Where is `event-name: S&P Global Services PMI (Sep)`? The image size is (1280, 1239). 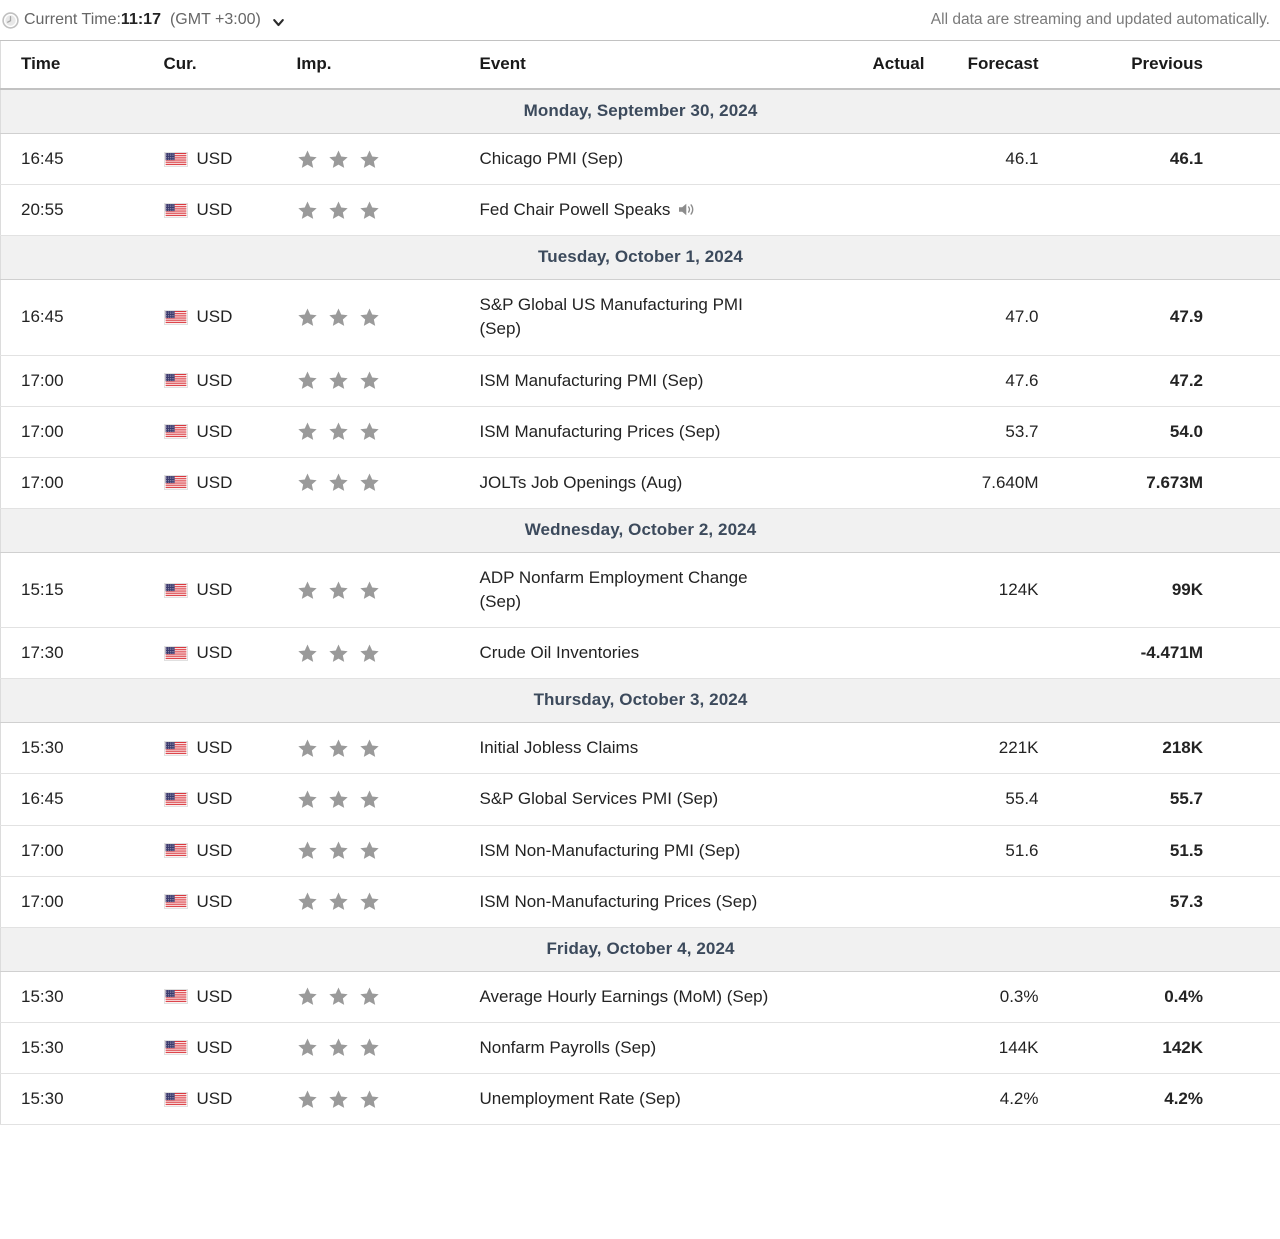
event-name: S&P Global Services PMI (Sep) is located at coordinates (599, 799).